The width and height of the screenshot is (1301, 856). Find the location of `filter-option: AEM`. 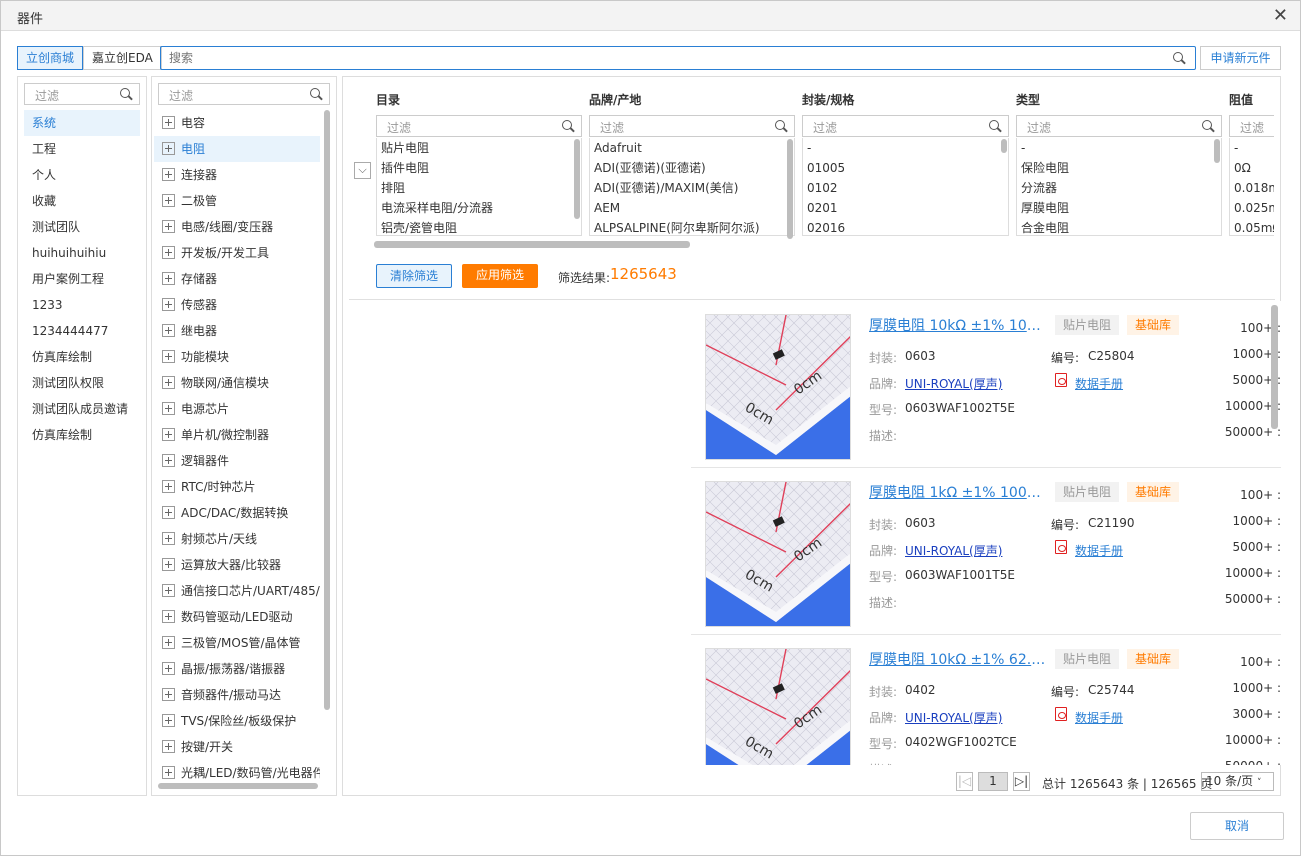

filter-option: AEM is located at coordinates (692, 208).